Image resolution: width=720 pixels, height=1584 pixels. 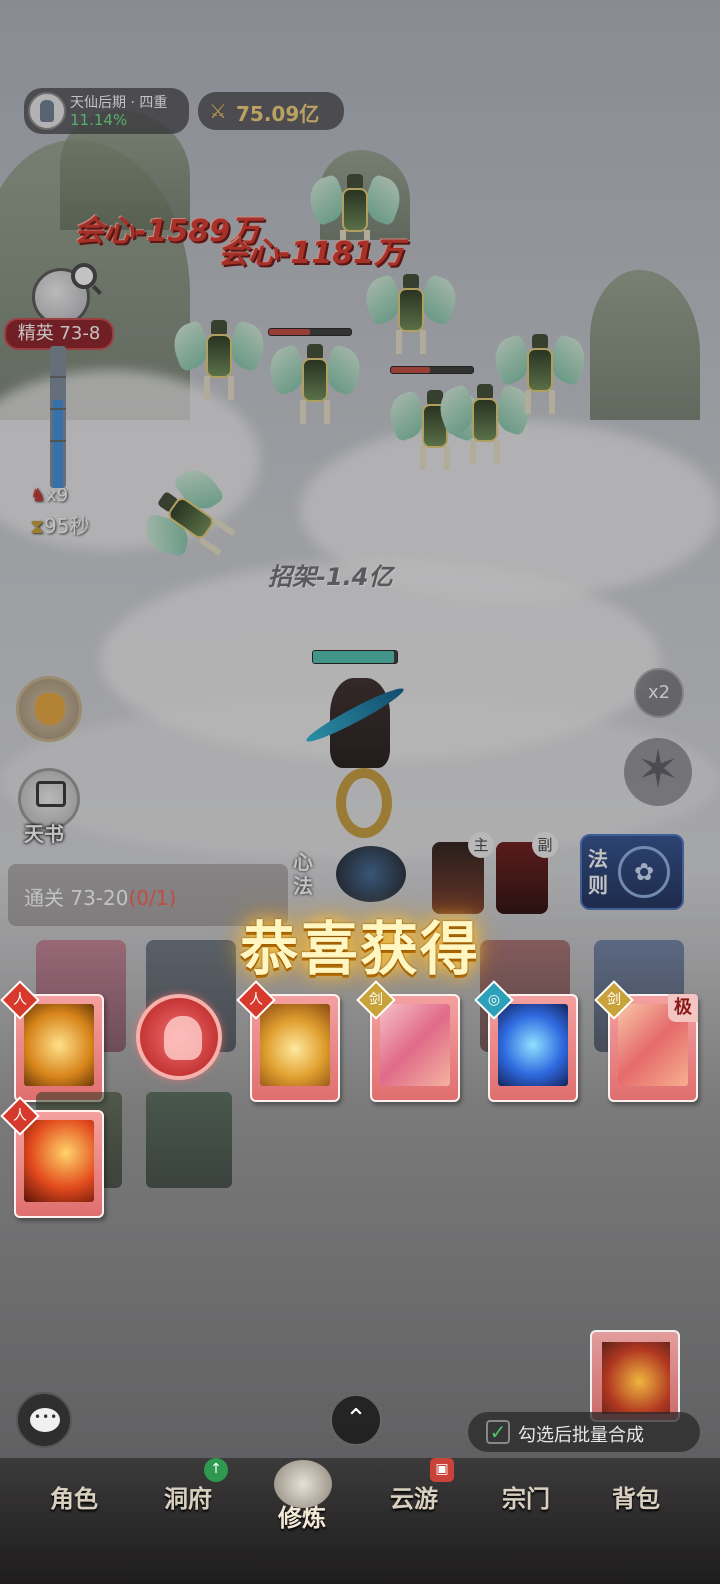 I want to click on chat-bubble-icon, so click(x=45, y=1420).